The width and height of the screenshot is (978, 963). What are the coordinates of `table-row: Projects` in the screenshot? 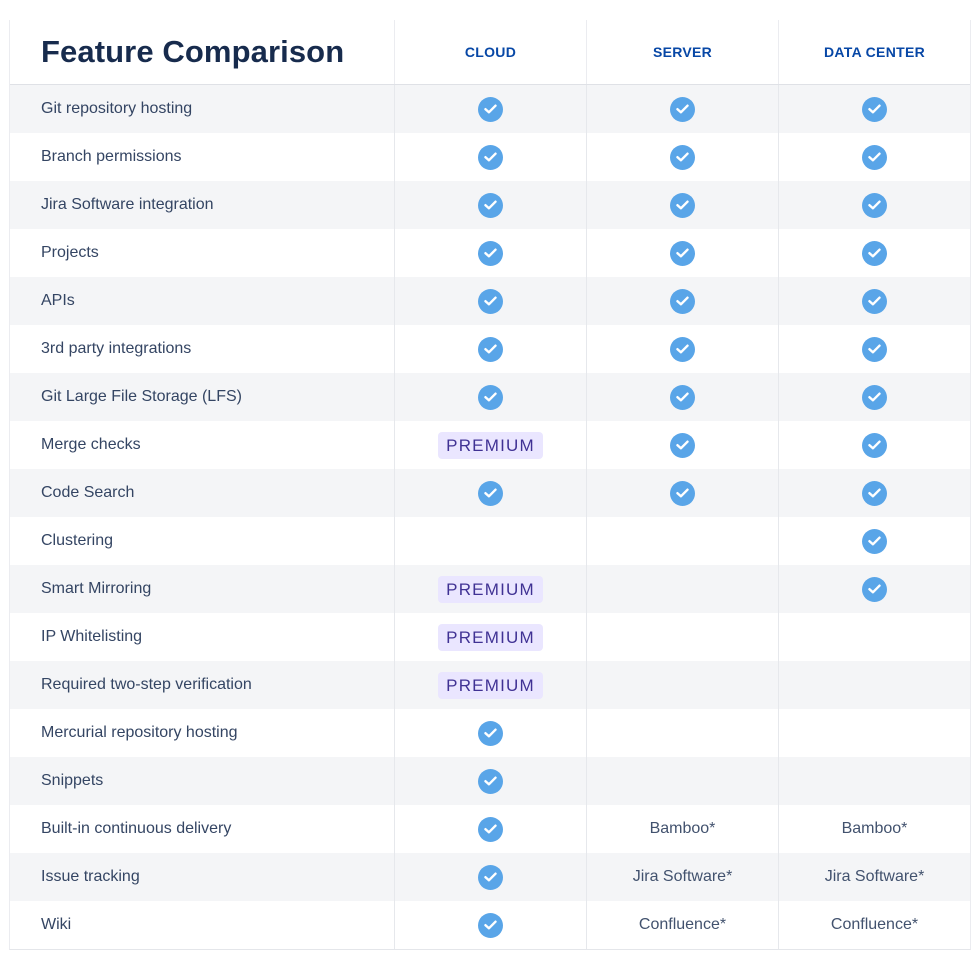 It's located at (490, 253).